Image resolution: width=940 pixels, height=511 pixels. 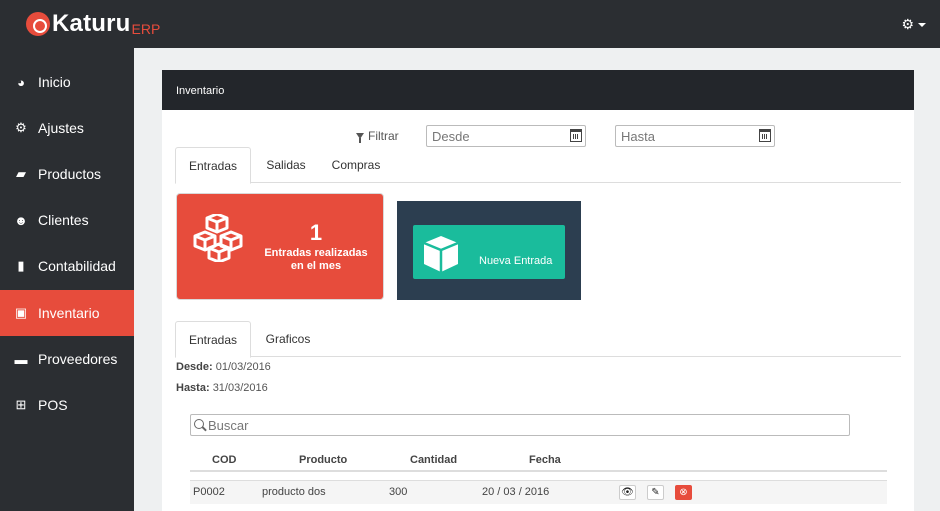 What do you see at coordinates (21, 312) in the screenshot?
I see `cubes-icon: ▣` at bounding box center [21, 312].